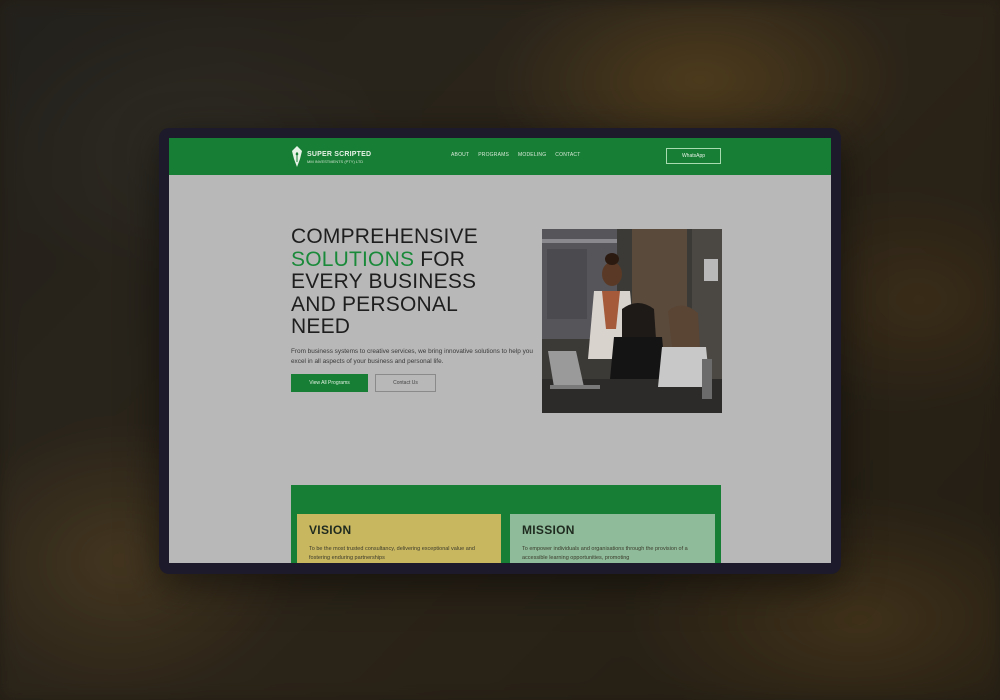 Image resolution: width=1000 pixels, height=700 pixels. What do you see at coordinates (374, 304) in the screenshot?
I see `headline-line-4: AND PERSONAL` at bounding box center [374, 304].